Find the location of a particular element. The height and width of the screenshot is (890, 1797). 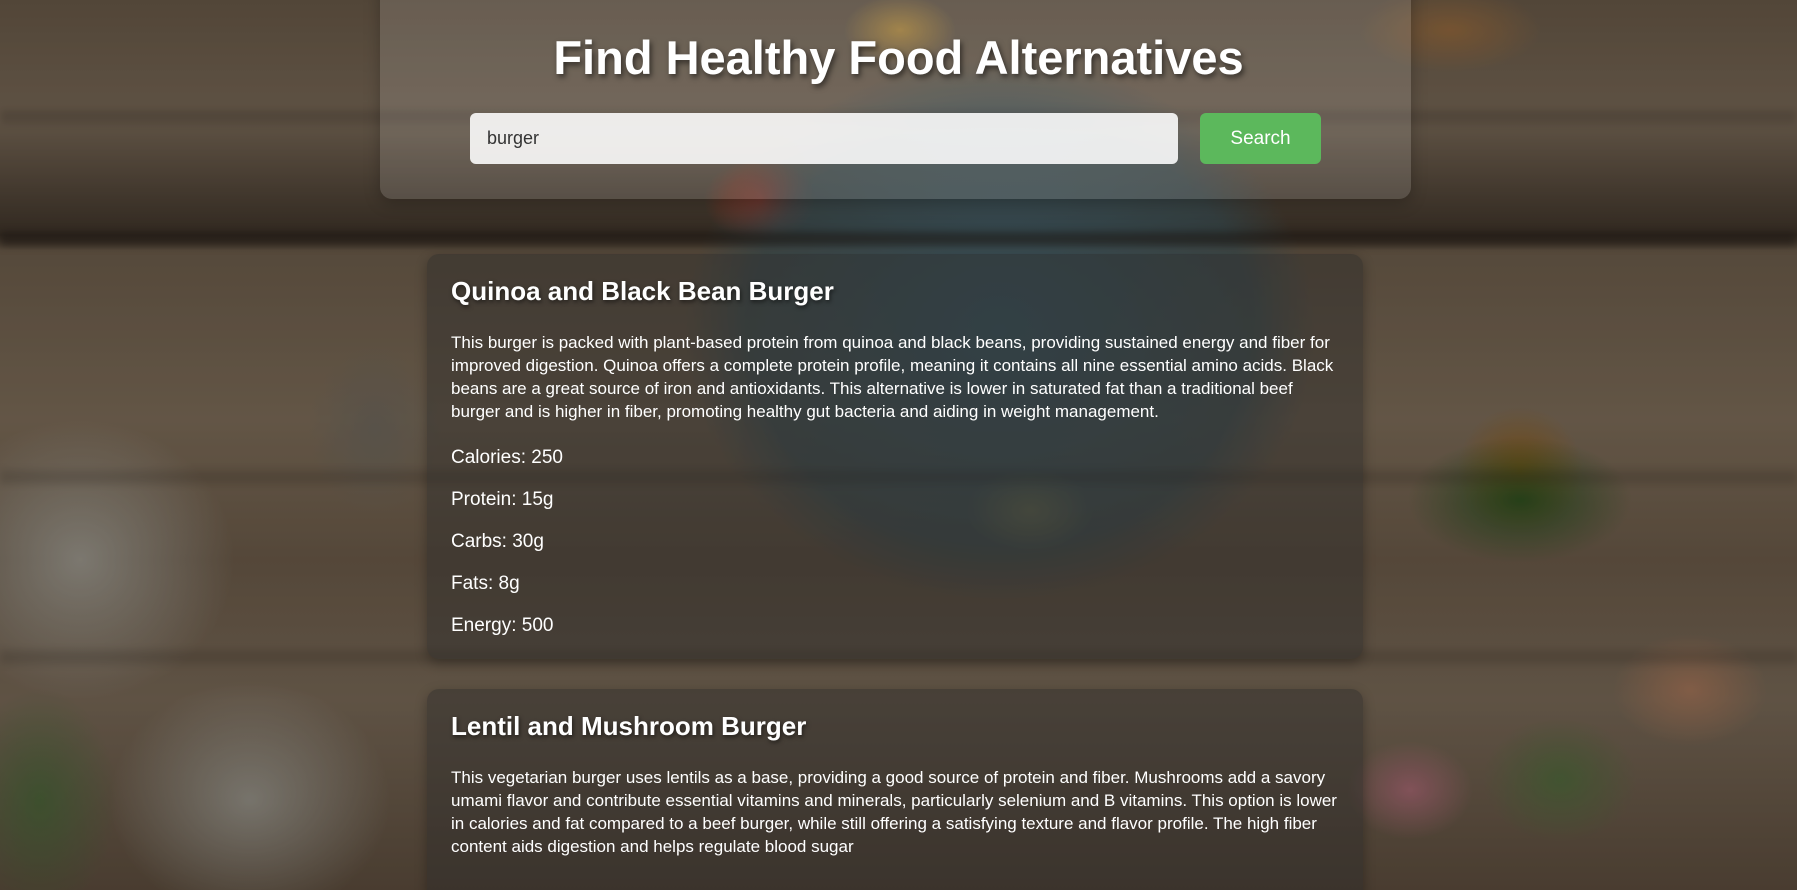

protein-value: Protein: 15g is located at coordinates (502, 499).